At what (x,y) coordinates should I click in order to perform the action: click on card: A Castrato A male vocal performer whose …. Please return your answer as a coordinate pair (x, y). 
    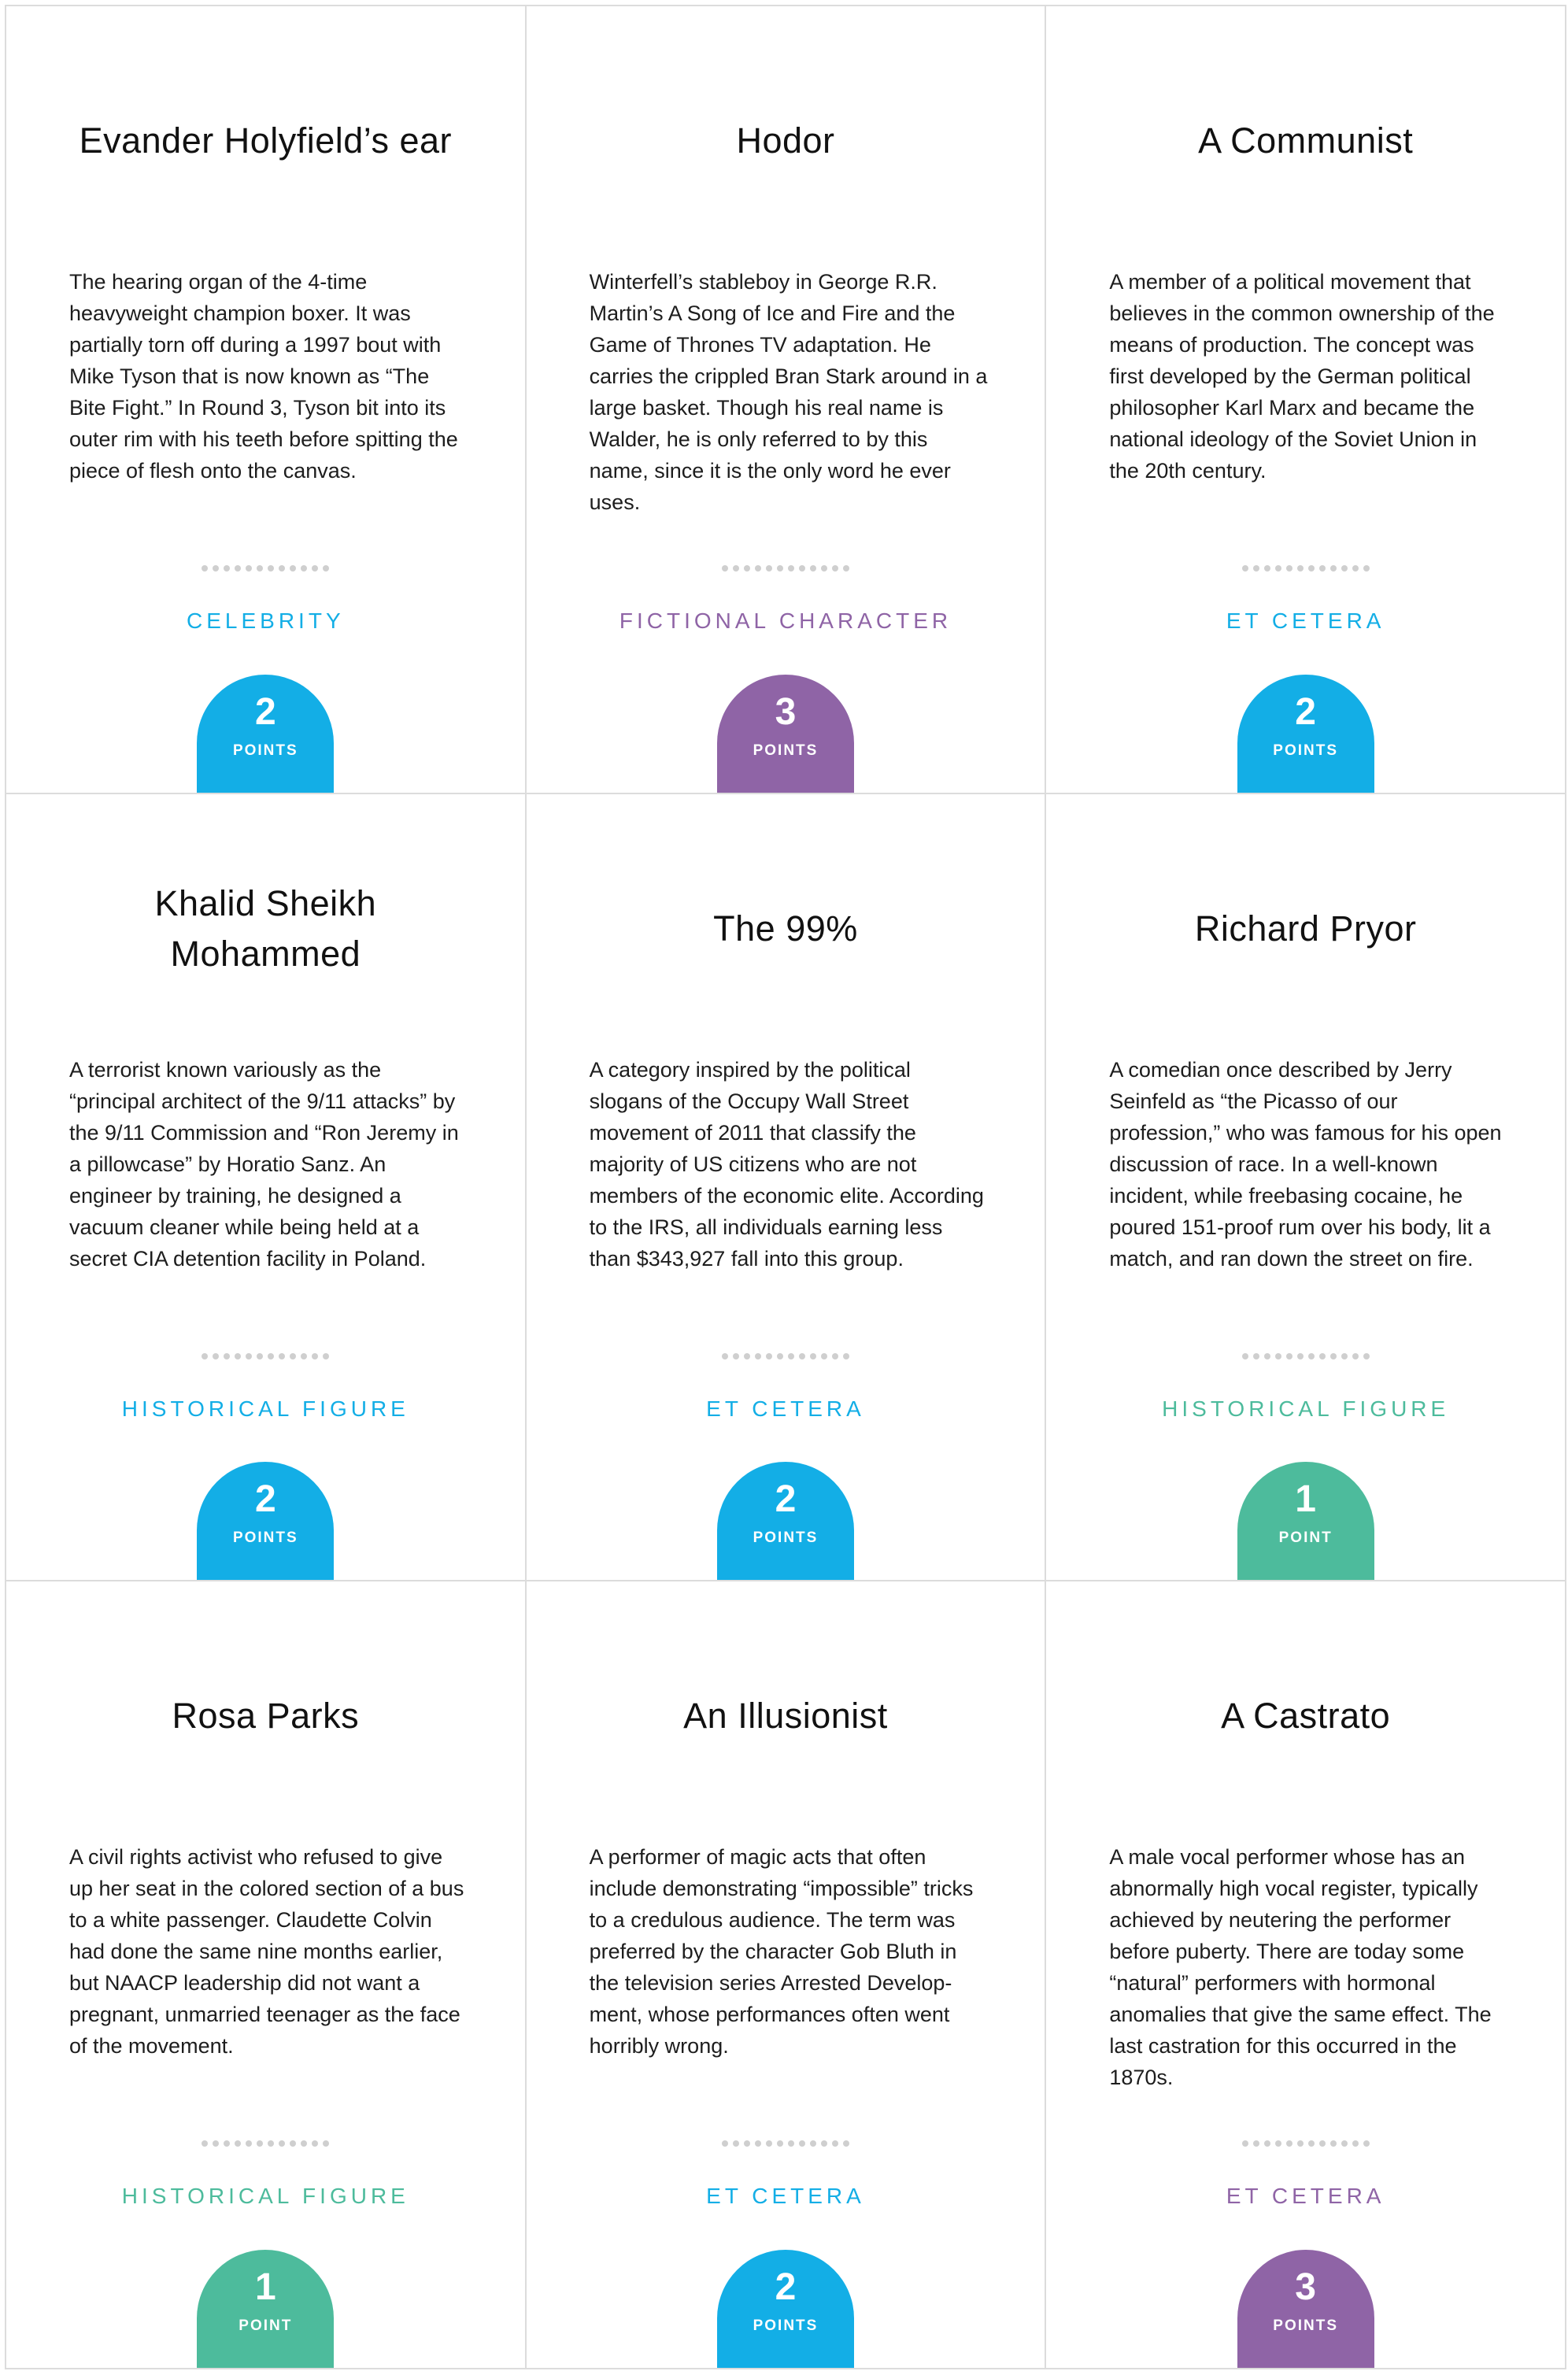
    Looking at the image, I should click on (1306, 1975).